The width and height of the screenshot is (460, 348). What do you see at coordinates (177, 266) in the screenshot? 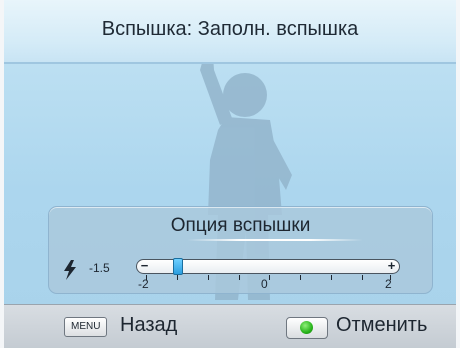
I see `slider-thumb` at bounding box center [177, 266].